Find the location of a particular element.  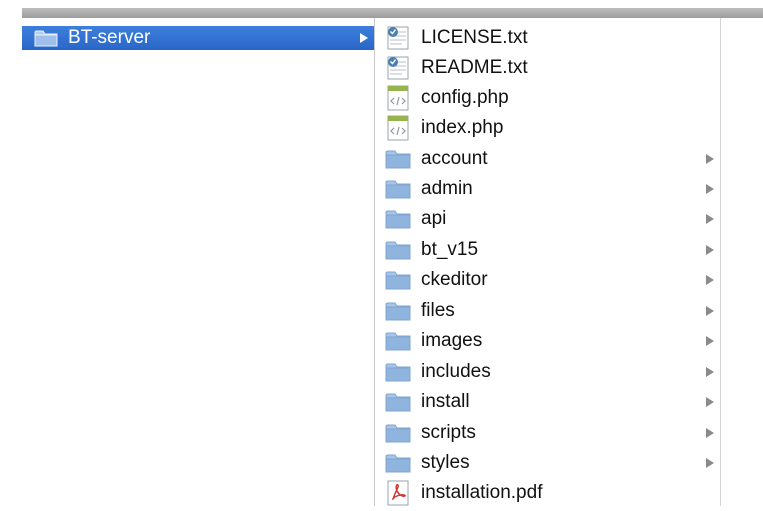

item-name: api is located at coordinates (434, 218).